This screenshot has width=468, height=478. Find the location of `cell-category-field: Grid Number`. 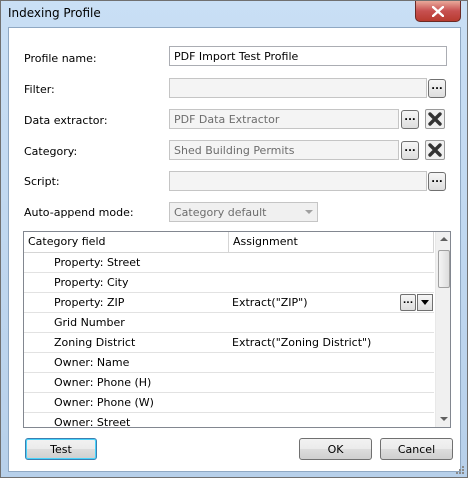

cell-category-field: Grid Number is located at coordinates (89, 322).